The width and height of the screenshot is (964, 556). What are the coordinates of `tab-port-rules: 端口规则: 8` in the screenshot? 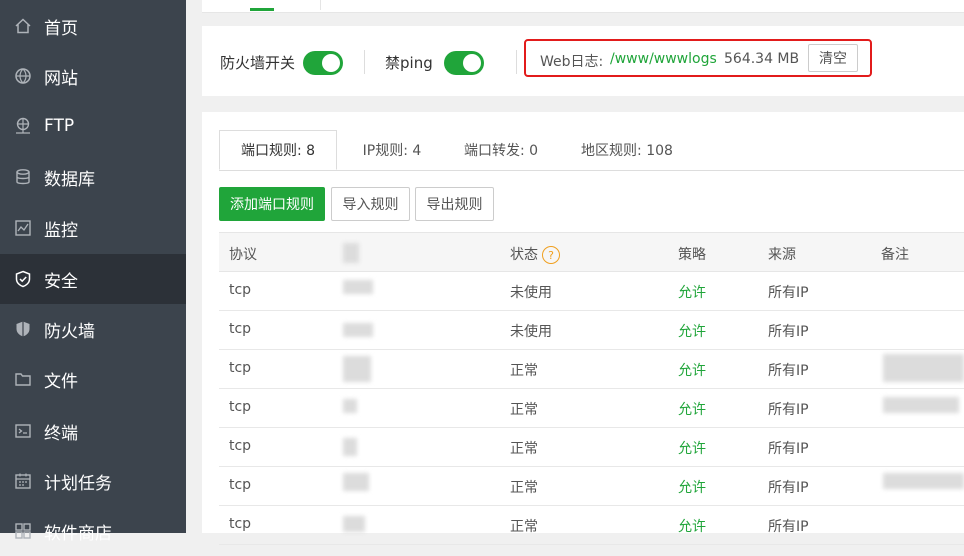 It's located at (278, 150).